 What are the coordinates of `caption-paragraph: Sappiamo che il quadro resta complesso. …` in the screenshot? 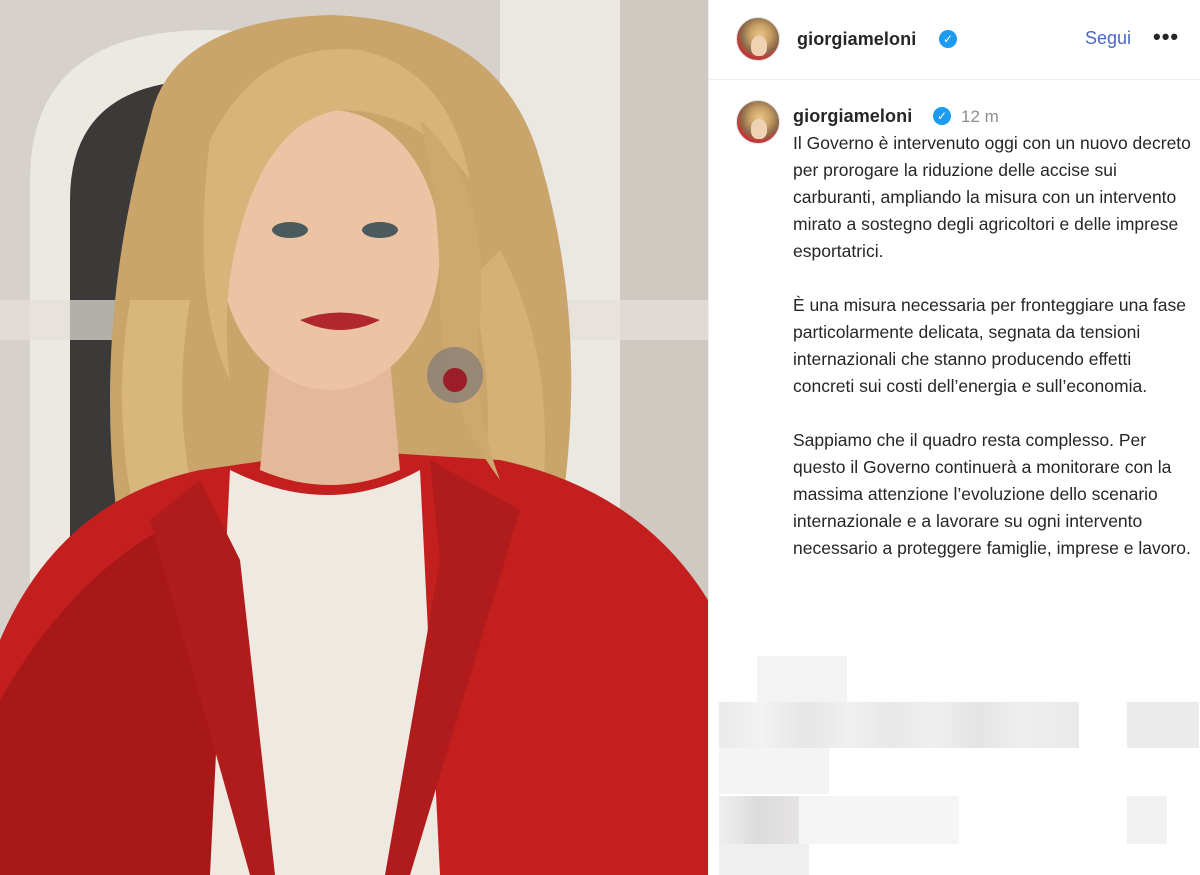 It's located at (992, 494).